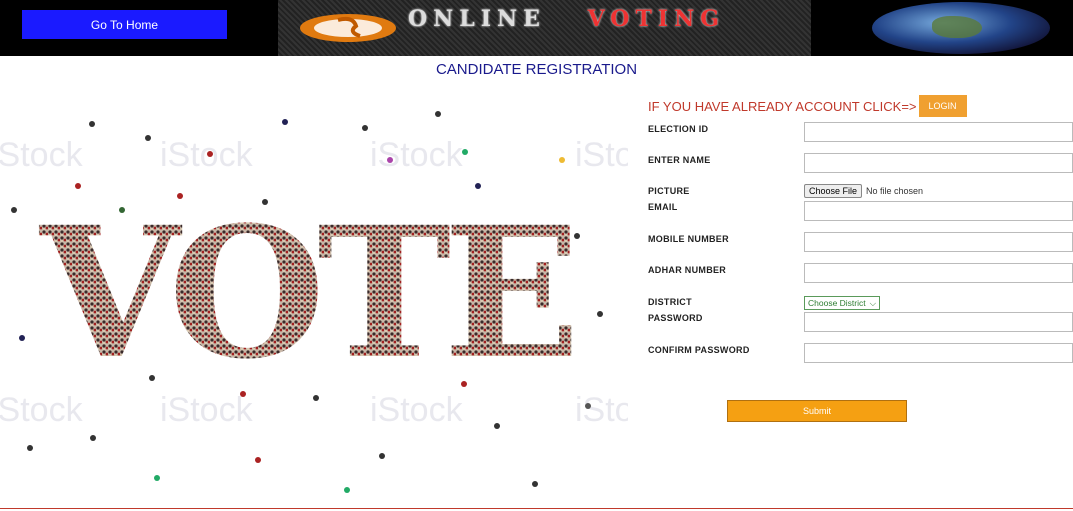  What do you see at coordinates (687, 270) in the screenshot?
I see `adhar-label: ADHAR NUMBER` at bounding box center [687, 270].